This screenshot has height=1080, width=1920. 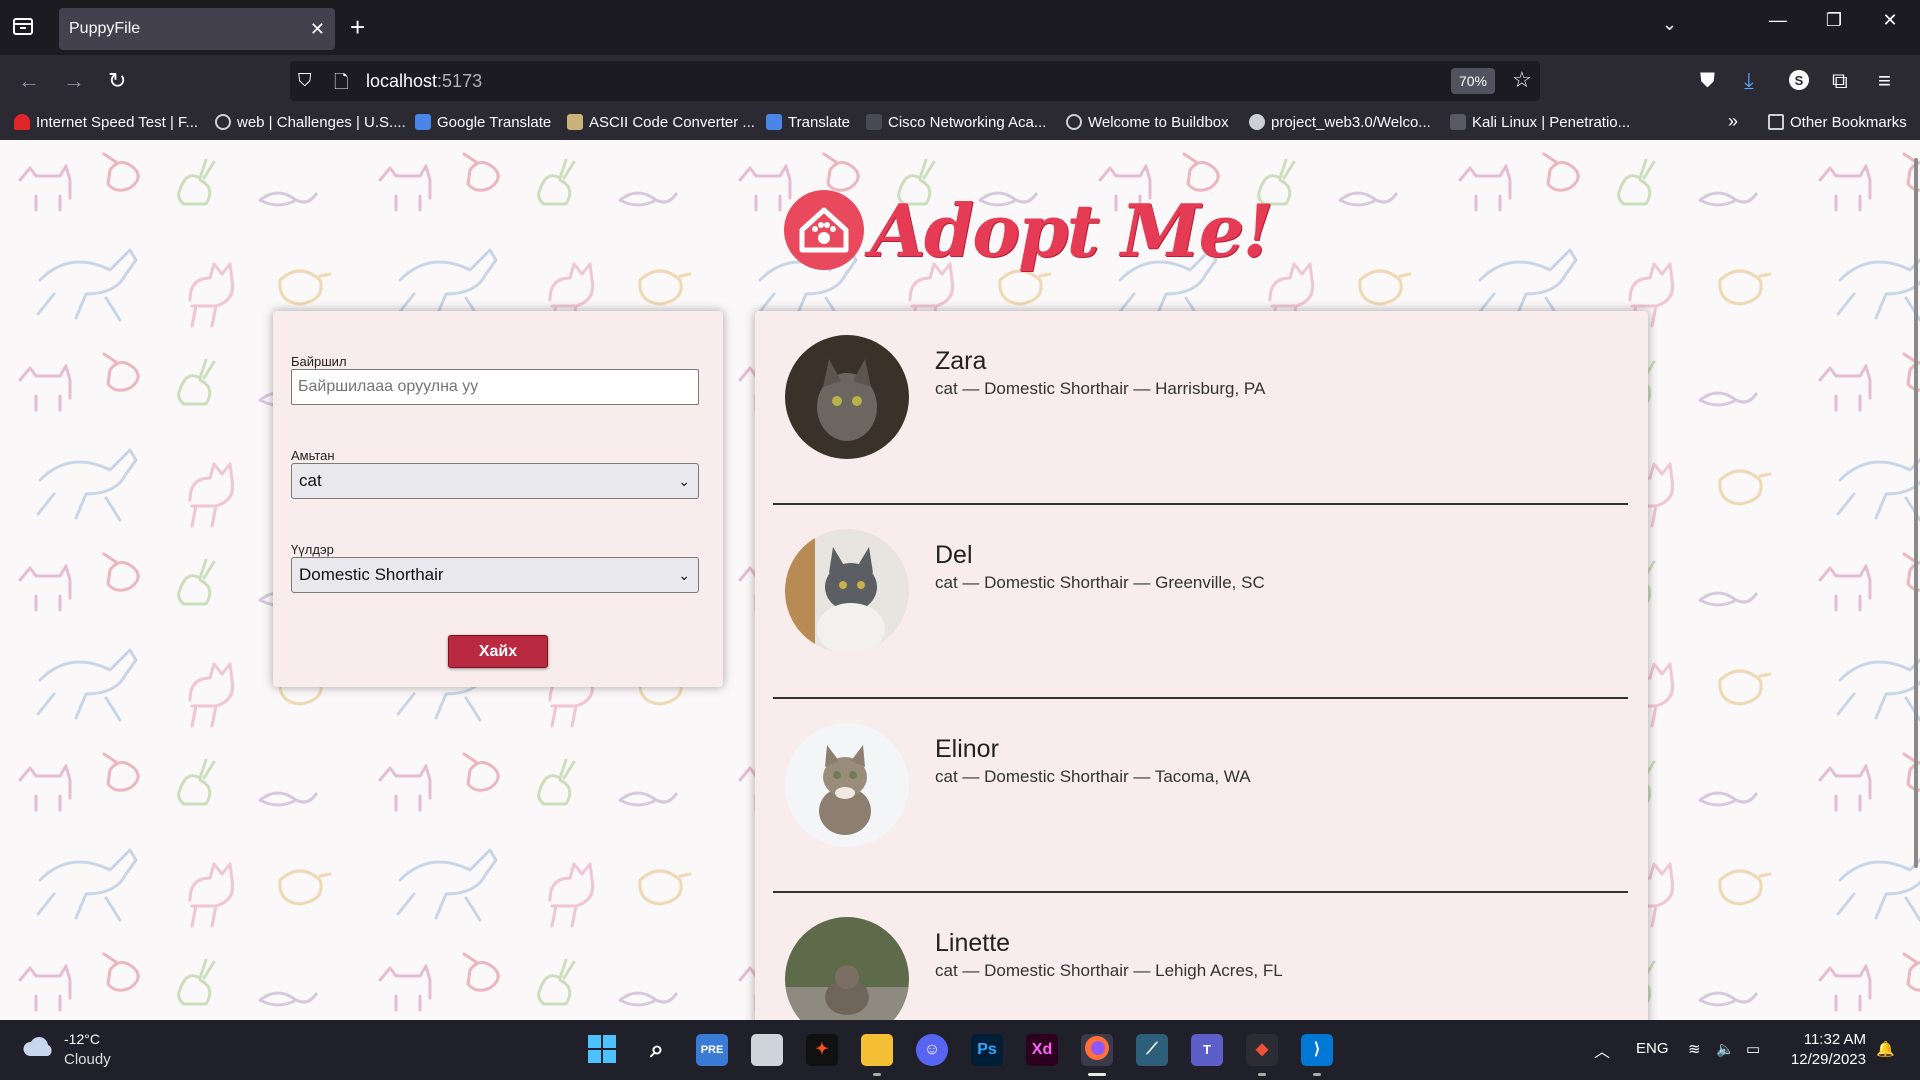 I want to click on download-icon: ⤓, so click(x=1749, y=81).